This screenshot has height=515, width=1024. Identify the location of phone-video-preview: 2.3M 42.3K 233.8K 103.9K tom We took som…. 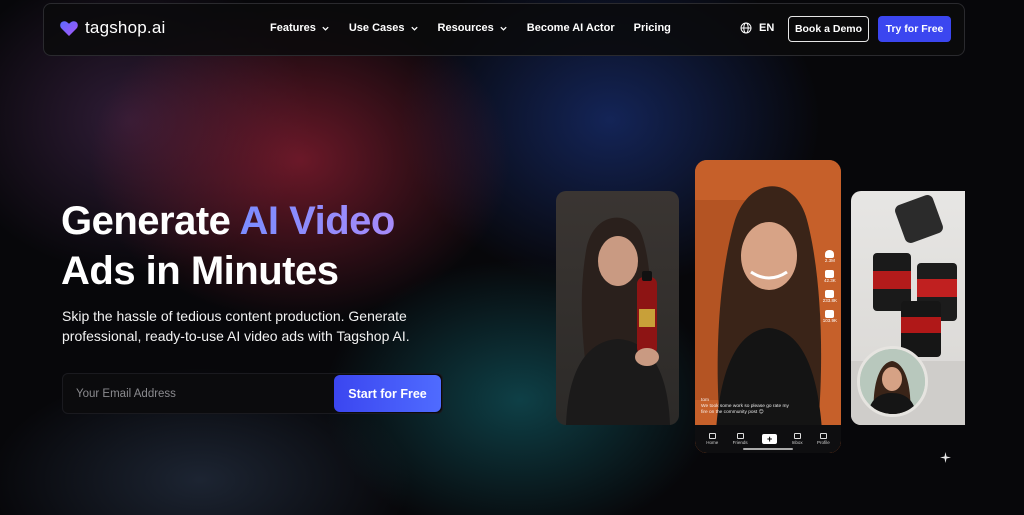
(768, 306).